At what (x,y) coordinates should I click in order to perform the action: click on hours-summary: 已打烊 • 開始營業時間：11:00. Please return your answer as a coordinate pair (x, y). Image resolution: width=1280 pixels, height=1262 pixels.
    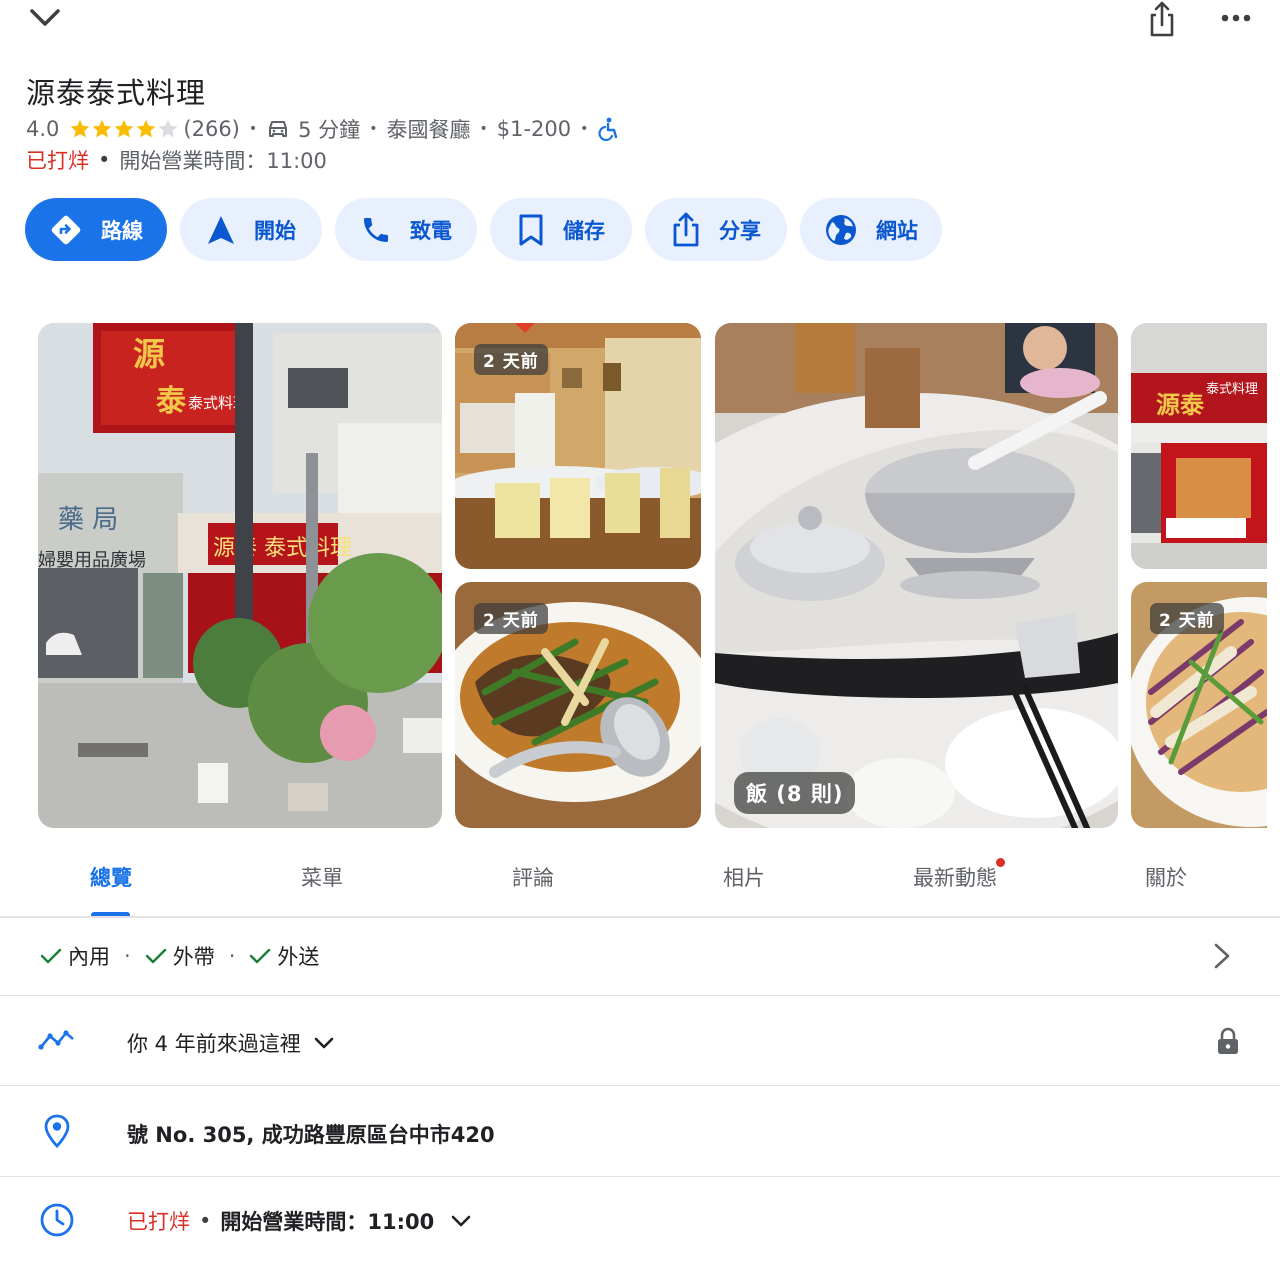
    Looking at the image, I should click on (299, 1221).